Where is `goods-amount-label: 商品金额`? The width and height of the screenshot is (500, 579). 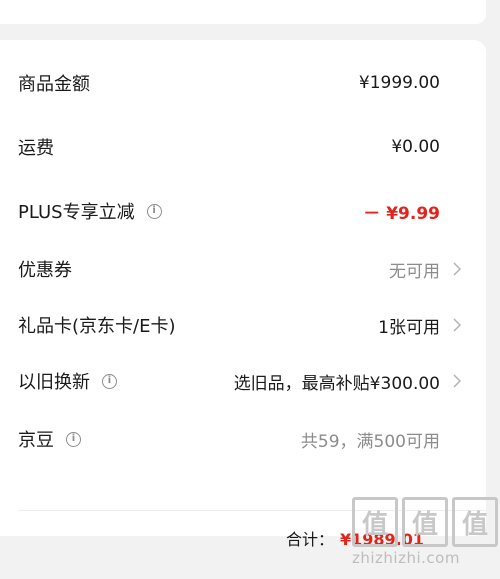 goods-amount-label: 商品金额 is located at coordinates (54, 84).